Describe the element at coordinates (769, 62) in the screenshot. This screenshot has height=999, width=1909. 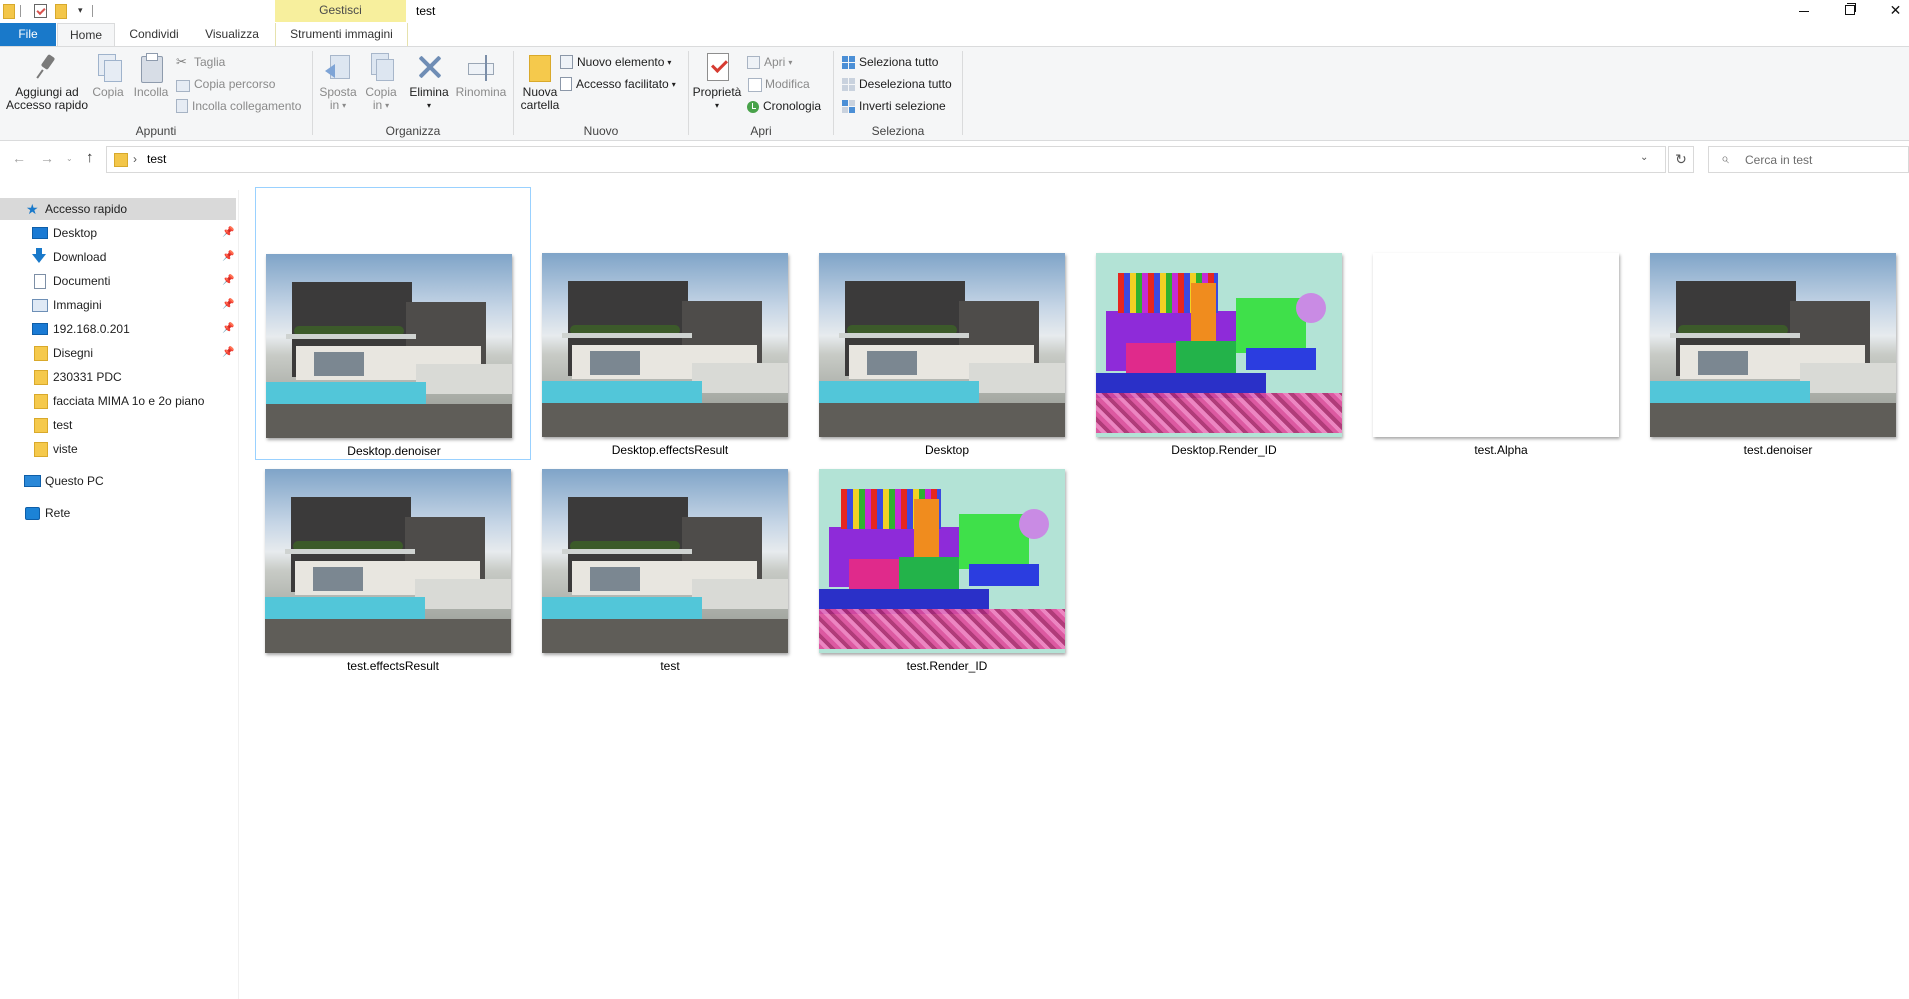
I see `open-button: Apri ▾` at that location.